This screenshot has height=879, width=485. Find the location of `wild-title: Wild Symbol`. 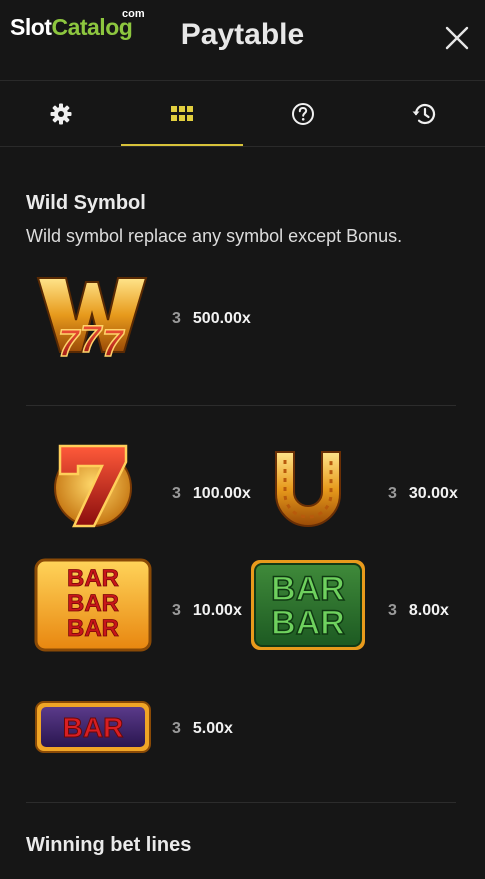

wild-title: Wild Symbol is located at coordinates (86, 203).